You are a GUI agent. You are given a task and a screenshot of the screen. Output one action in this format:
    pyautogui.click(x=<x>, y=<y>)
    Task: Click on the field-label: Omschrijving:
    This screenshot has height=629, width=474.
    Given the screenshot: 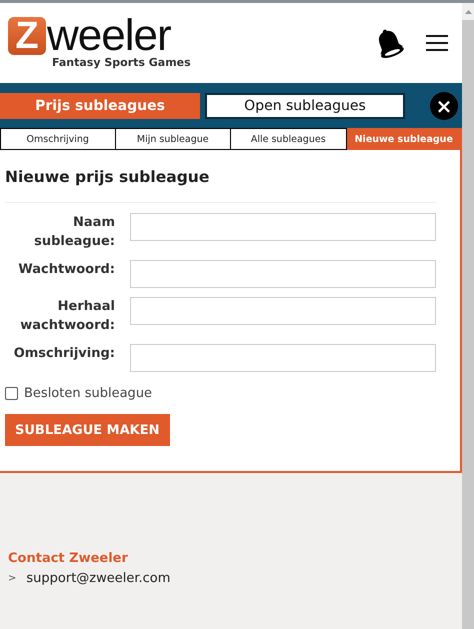 What is the action you would take?
    pyautogui.click(x=63, y=354)
    